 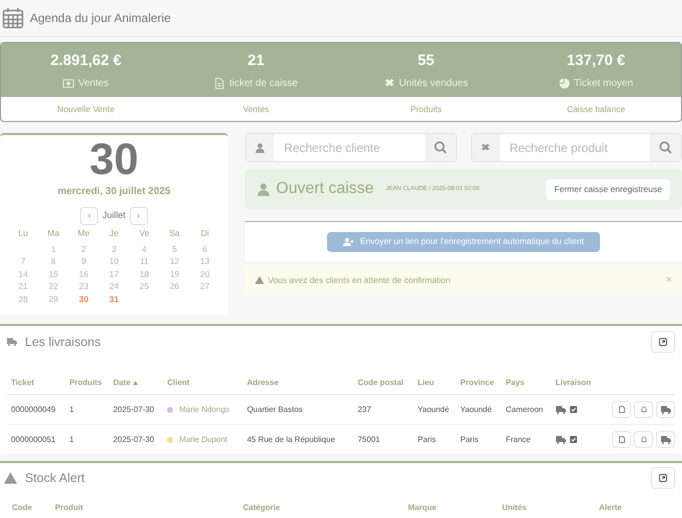 What do you see at coordinates (139, 216) in the screenshot?
I see `next-month-button: ›` at bounding box center [139, 216].